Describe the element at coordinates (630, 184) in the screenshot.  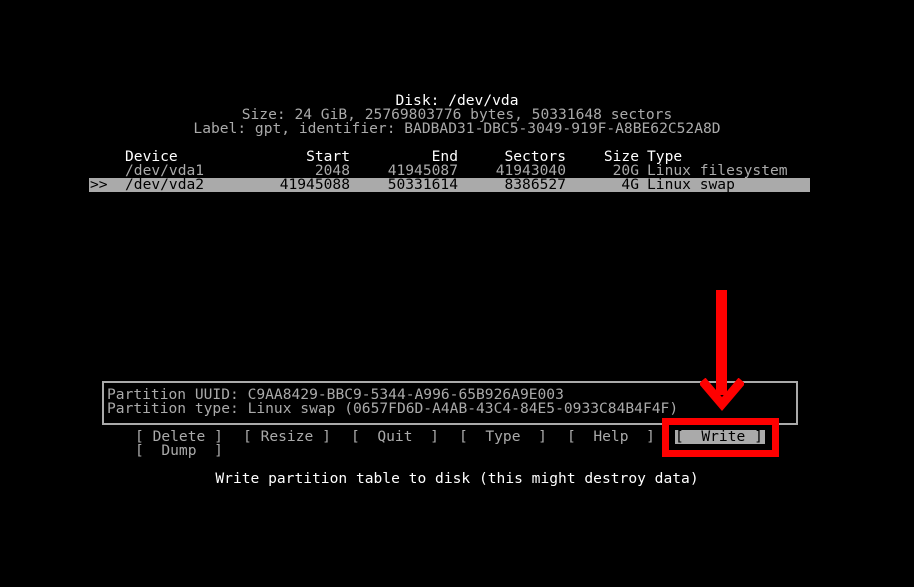
I see `row-size: 4G` at that location.